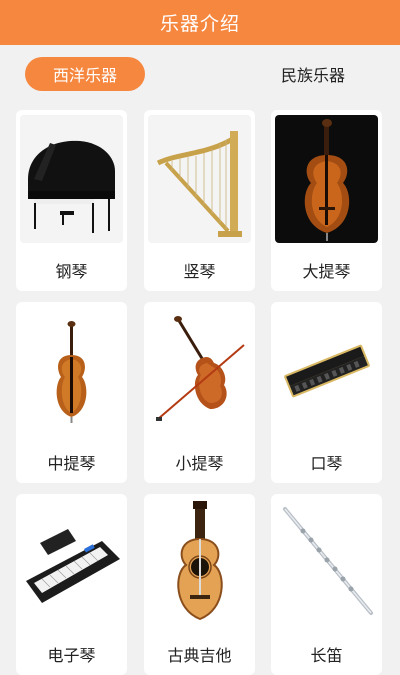  I want to click on instrument-card-cello: 大提琴, so click(326, 200).